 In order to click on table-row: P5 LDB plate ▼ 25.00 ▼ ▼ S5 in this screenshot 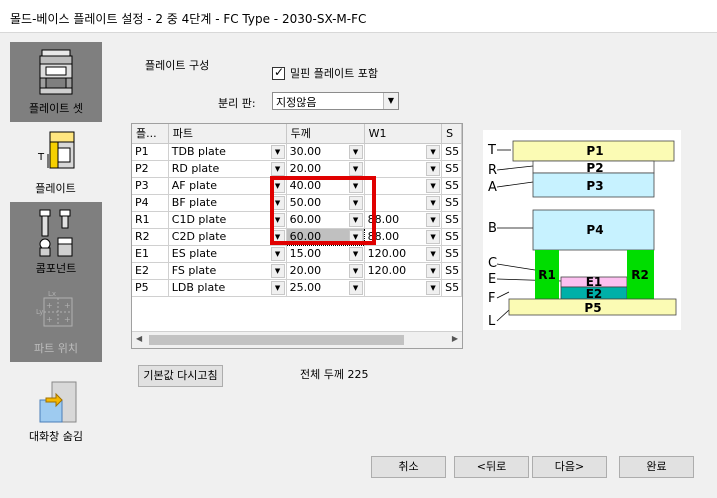, I will do `click(297, 288)`.